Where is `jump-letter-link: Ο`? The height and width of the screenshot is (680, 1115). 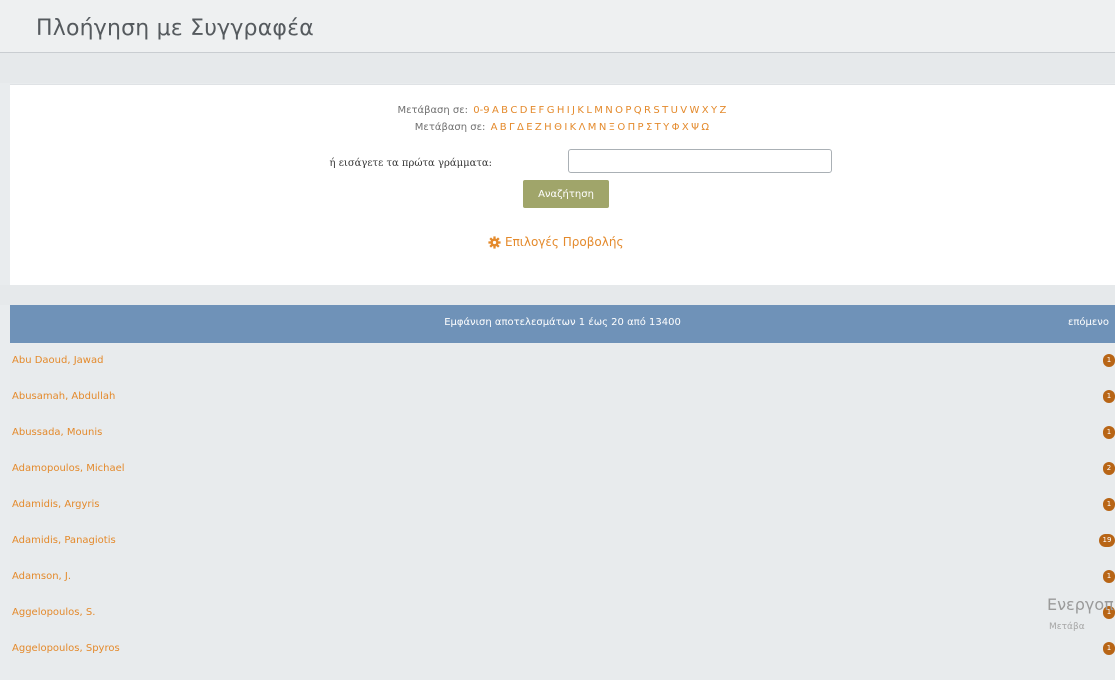
jump-letter-link: Ο is located at coordinates (621, 127).